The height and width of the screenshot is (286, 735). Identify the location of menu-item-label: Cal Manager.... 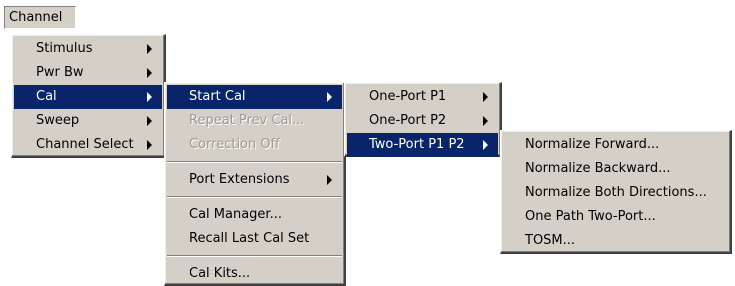
(235, 214).